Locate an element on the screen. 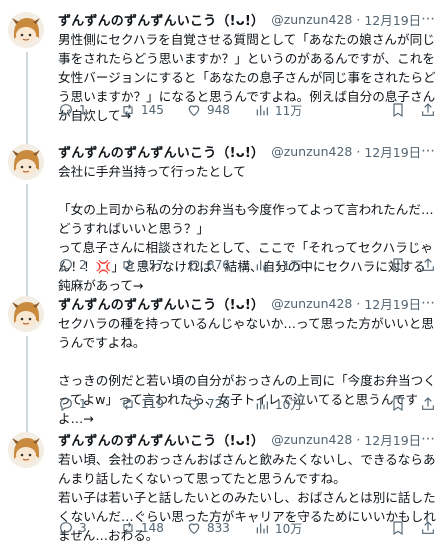 Image resolution: width=443 pixels, height=548 pixels. retweet-button: 119 is located at coordinates (153, 404).